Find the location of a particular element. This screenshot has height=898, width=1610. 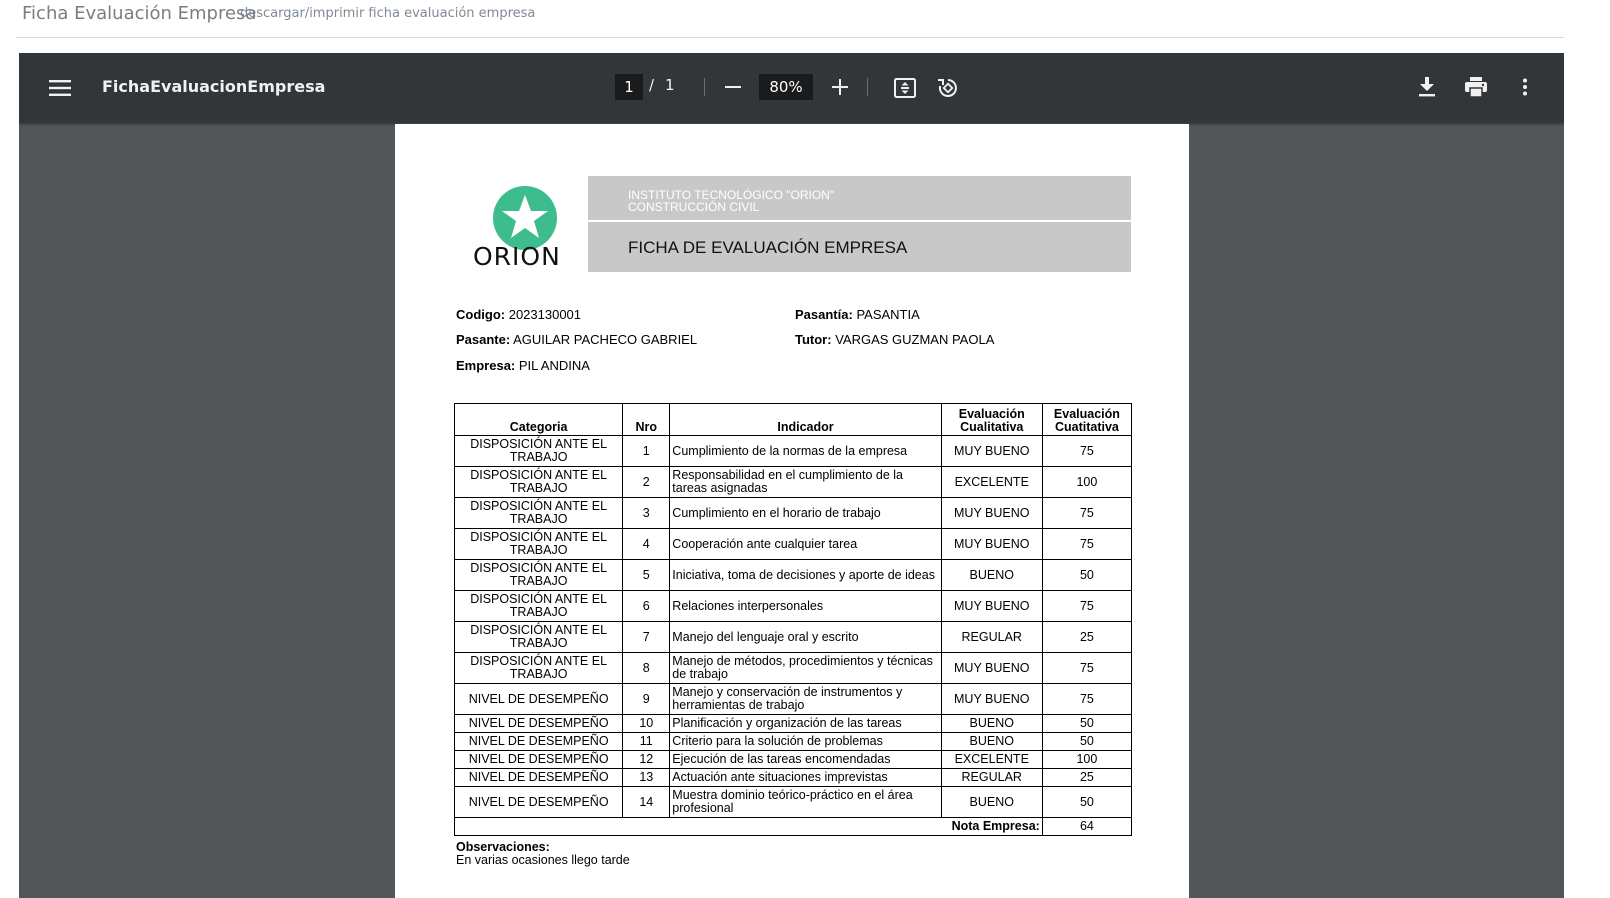

zoom-in-icon is located at coordinates (840, 87).